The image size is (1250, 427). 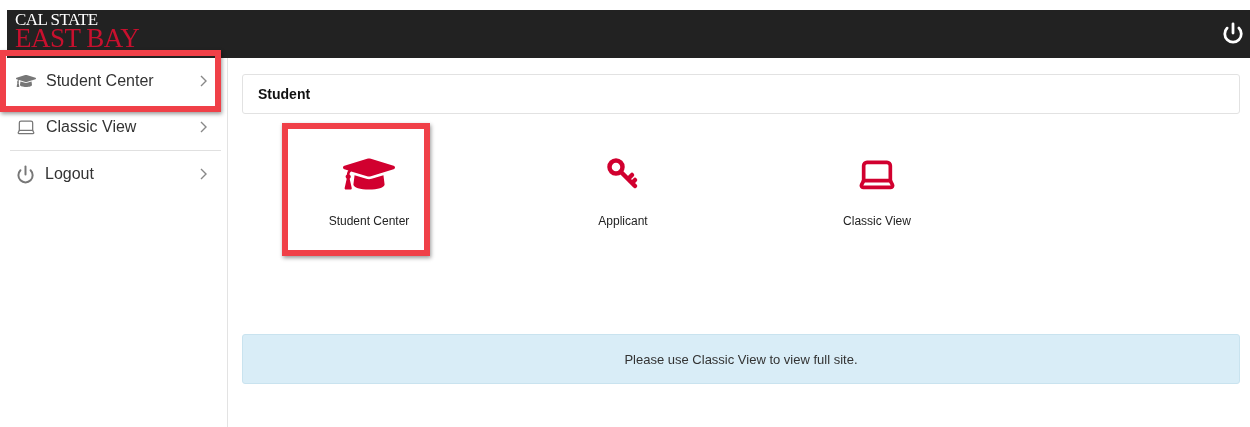 What do you see at coordinates (77, 30) in the screenshot?
I see `logo: CAL STATE EAST BAY` at bounding box center [77, 30].